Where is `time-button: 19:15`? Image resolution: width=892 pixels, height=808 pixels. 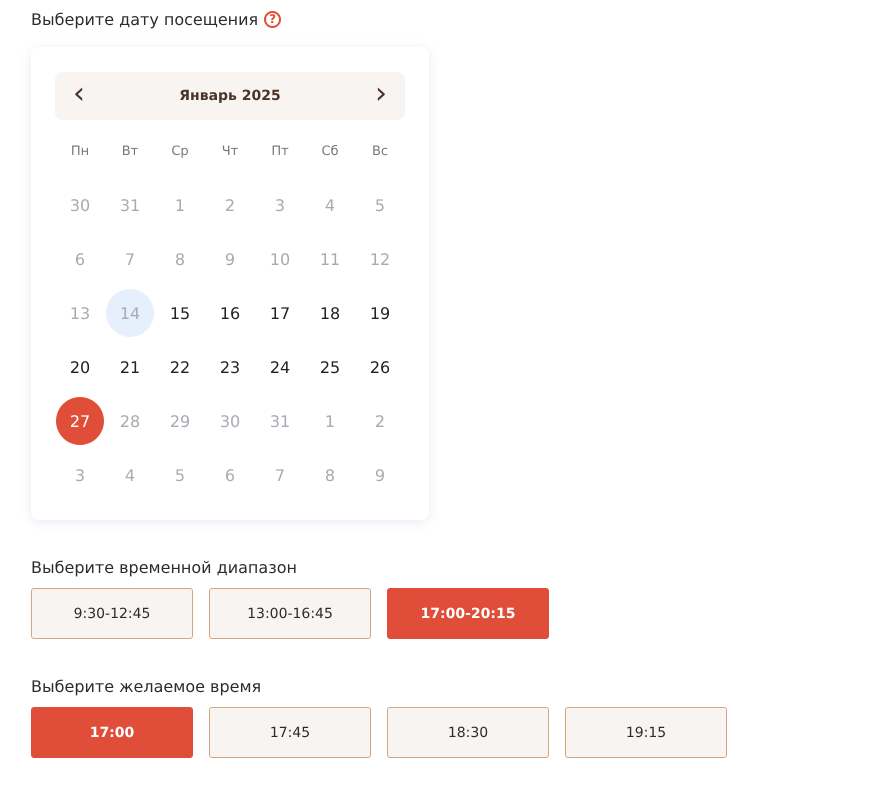
time-button: 19:15 is located at coordinates (646, 732).